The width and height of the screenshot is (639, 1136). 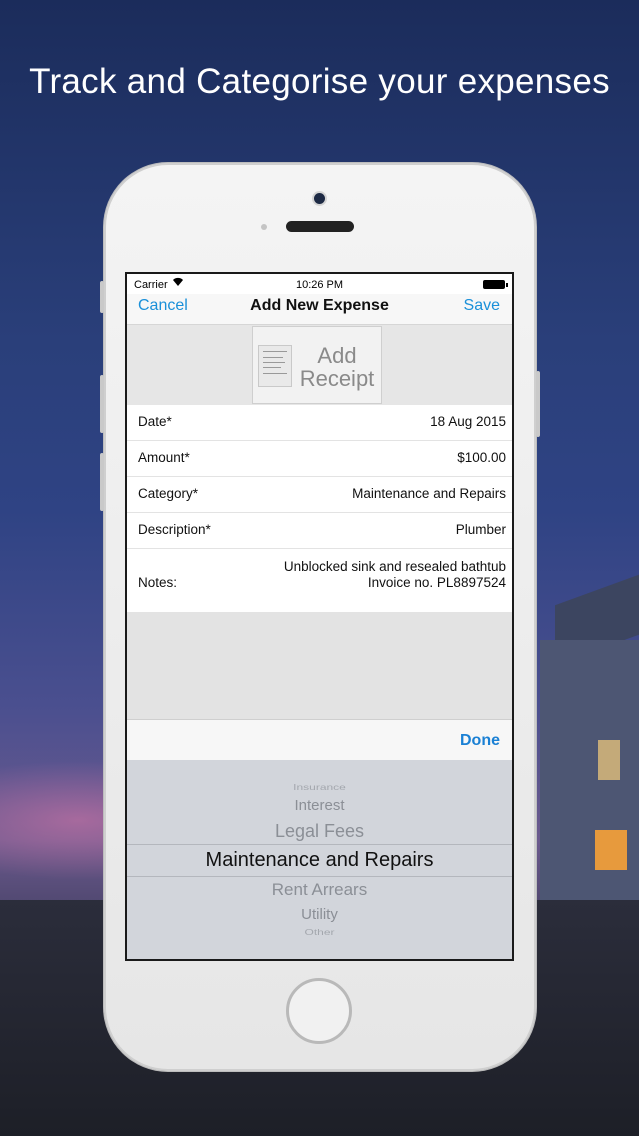 What do you see at coordinates (102, 297) in the screenshot?
I see `mute-switch` at bounding box center [102, 297].